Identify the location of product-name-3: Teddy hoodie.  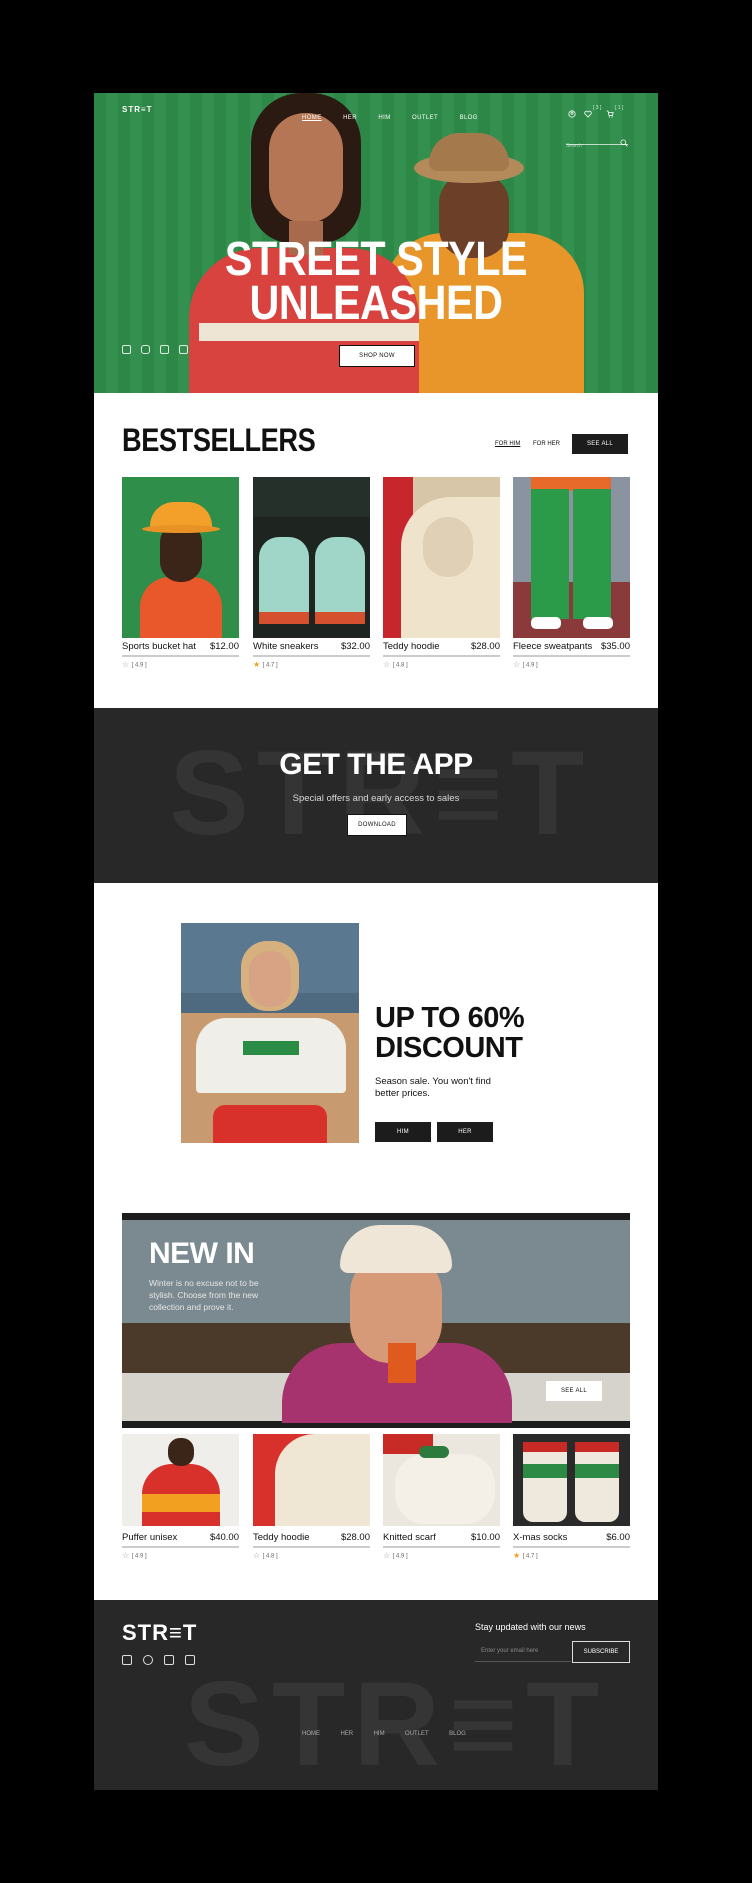
(411, 646).